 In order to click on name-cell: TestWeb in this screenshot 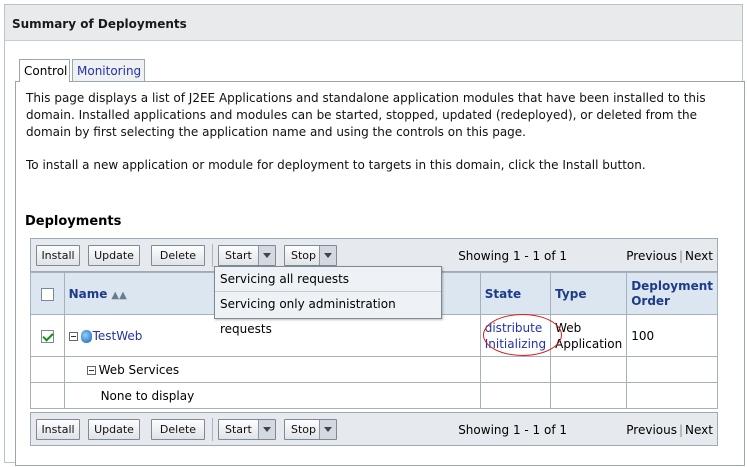, I will do `click(272, 335)`.